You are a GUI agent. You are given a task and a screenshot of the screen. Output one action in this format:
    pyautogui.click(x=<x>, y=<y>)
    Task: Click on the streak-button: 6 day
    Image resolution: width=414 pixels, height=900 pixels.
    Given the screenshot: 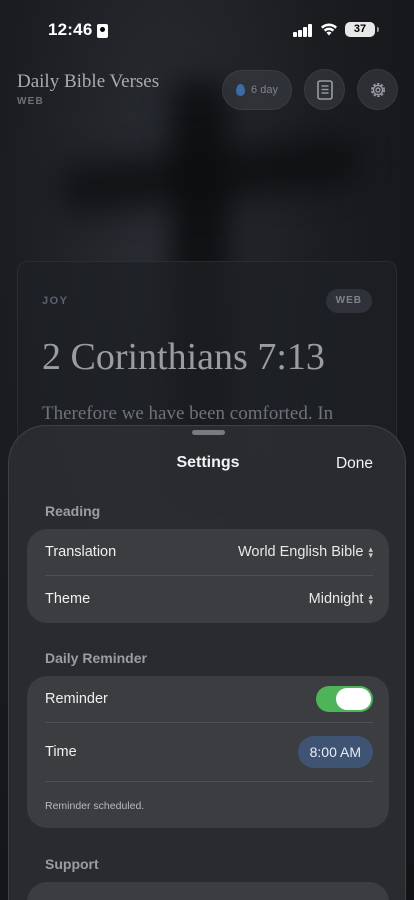 What is the action you would take?
    pyautogui.click(x=257, y=90)
    